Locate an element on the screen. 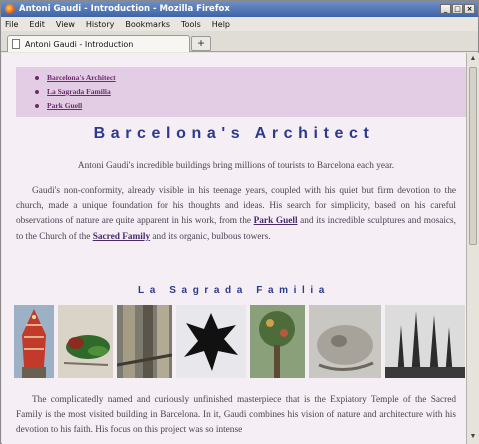  menu-history: History is located at coordinates (100, 24).